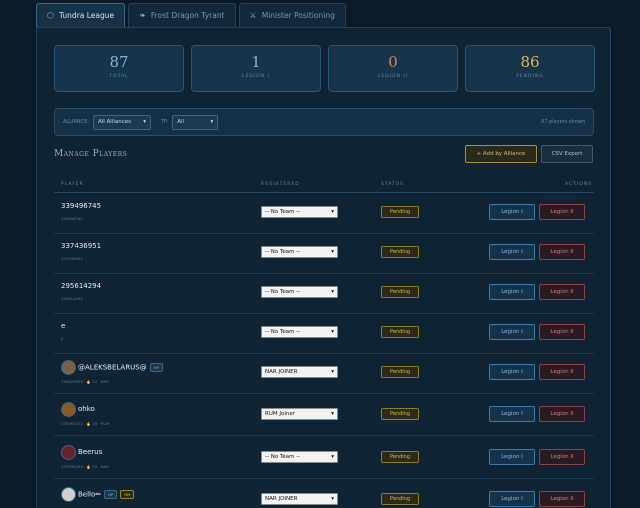  What do you see at coordinates (114, 122) in the screenshot?
I see `alliance-select-value: All Alliances` at bounding box center [114, 122].